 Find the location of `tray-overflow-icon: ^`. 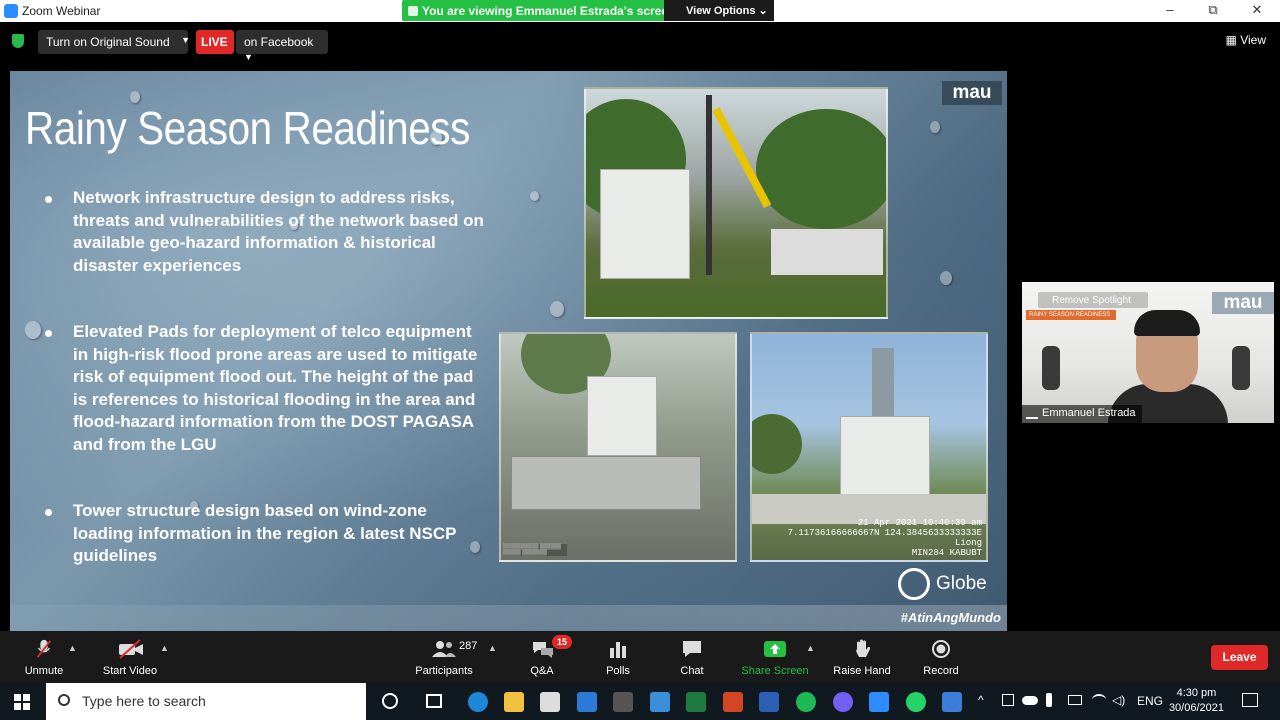

tray-overflow-icon: ^ is located at coordinates (981, 700).